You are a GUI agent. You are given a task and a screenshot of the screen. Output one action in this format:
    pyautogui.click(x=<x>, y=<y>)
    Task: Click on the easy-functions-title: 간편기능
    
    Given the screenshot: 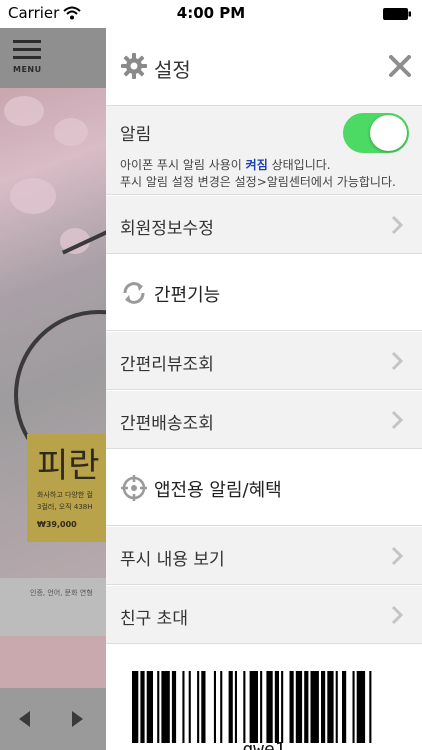 What is the action you would take?
    pyautogui.click(x=187, y=295)
    